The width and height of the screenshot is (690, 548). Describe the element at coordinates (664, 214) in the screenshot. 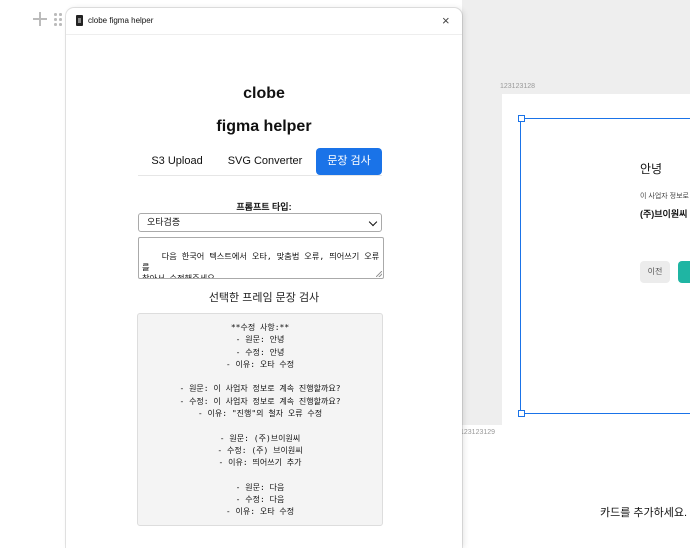

I see `card-company: (주)브이원씨` at that location.